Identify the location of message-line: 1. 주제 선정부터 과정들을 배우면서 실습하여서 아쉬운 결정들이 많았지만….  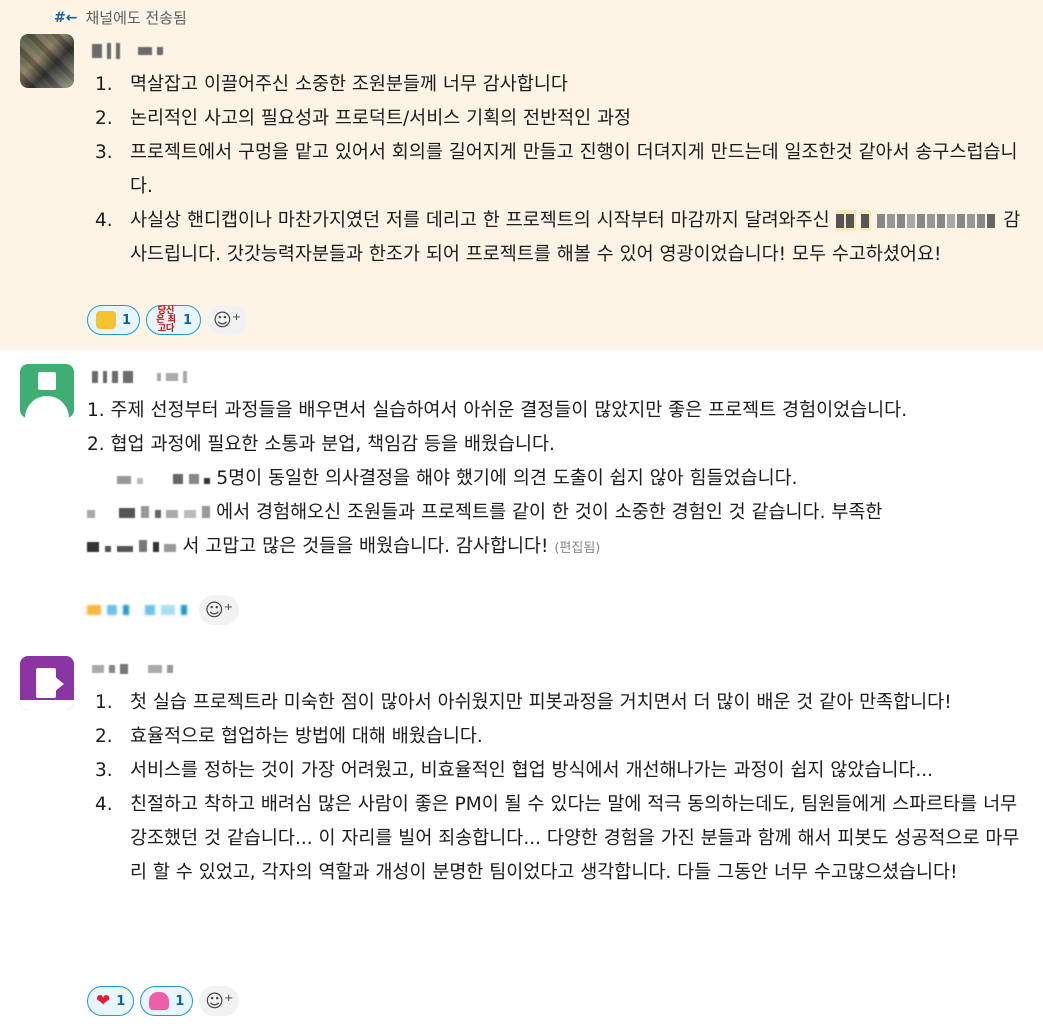
(497, 410).